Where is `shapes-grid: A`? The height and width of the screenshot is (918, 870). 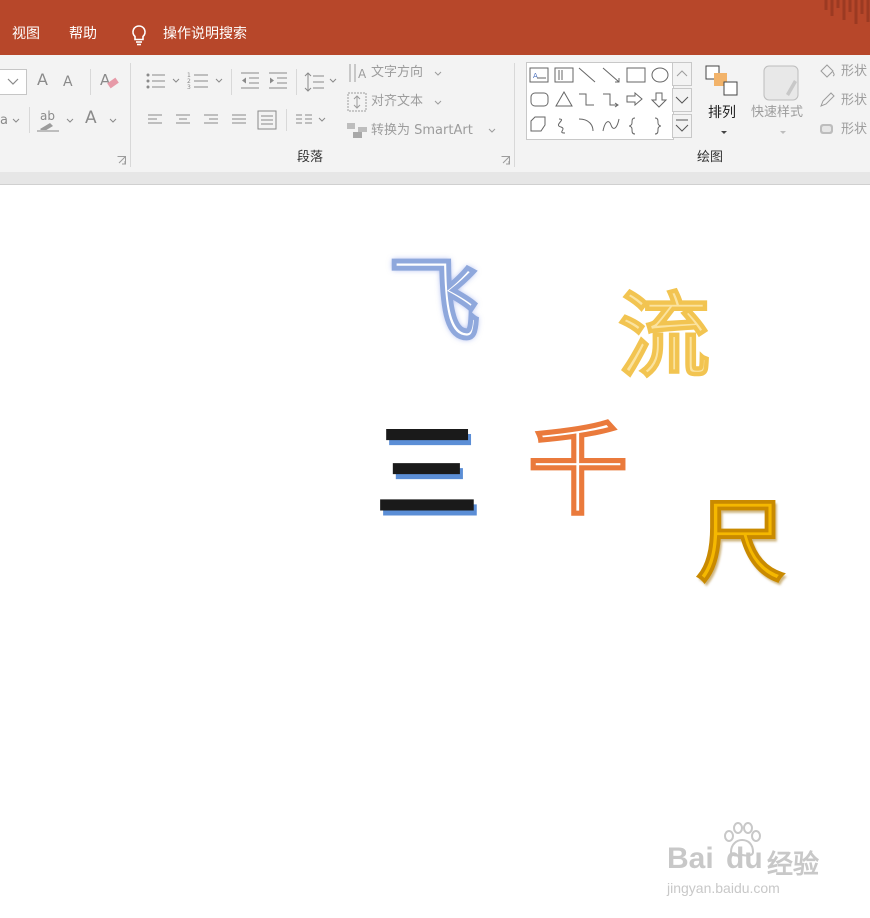
shapes-grid: A is located at coordinates (600, 101).